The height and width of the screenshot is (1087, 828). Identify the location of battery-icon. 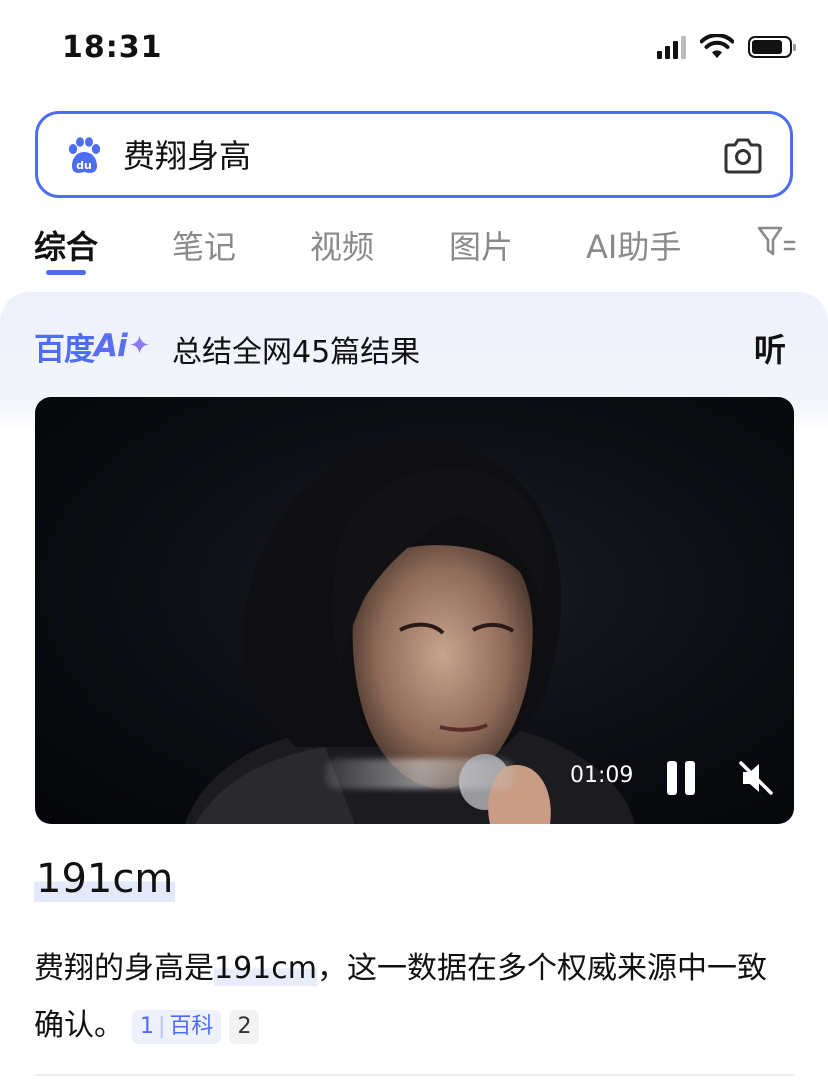
(772, 47).